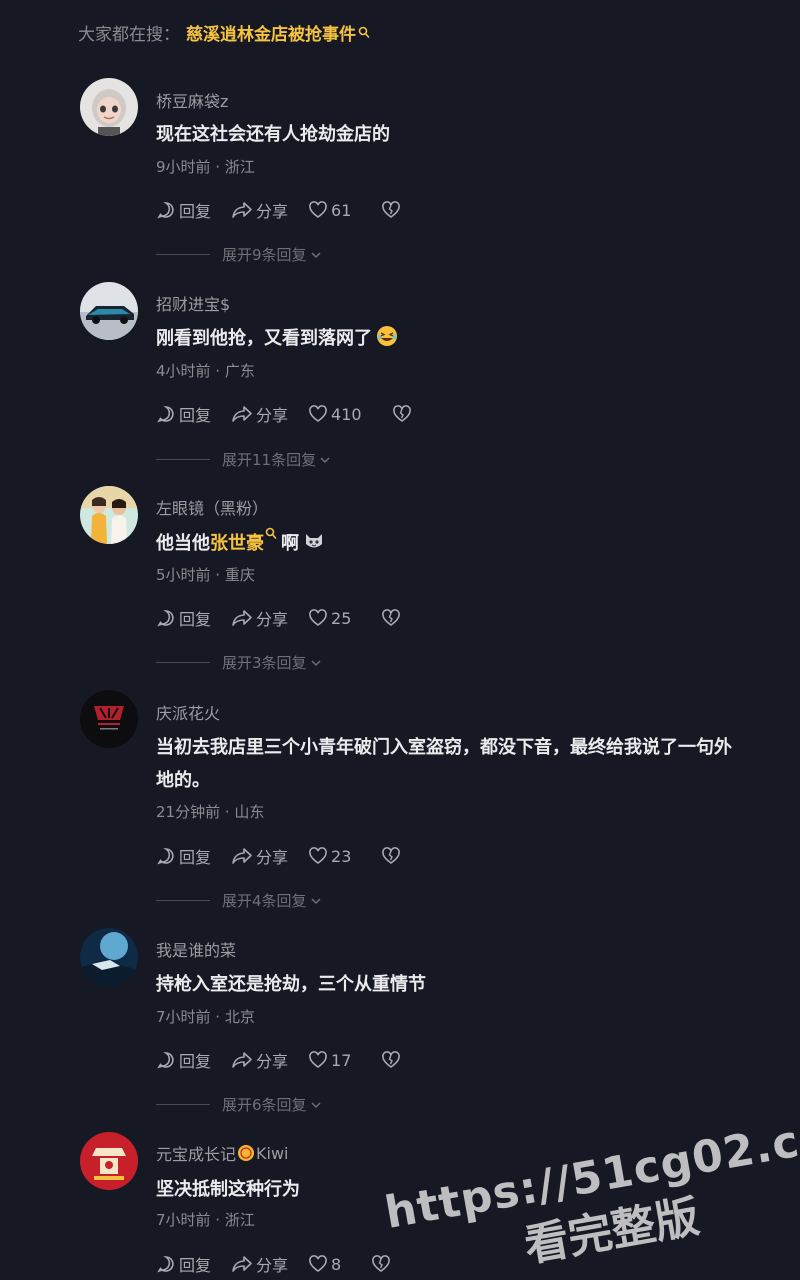 The image size is (800, 1280). I want to click on chevron-down-icon, so click(316, 900).